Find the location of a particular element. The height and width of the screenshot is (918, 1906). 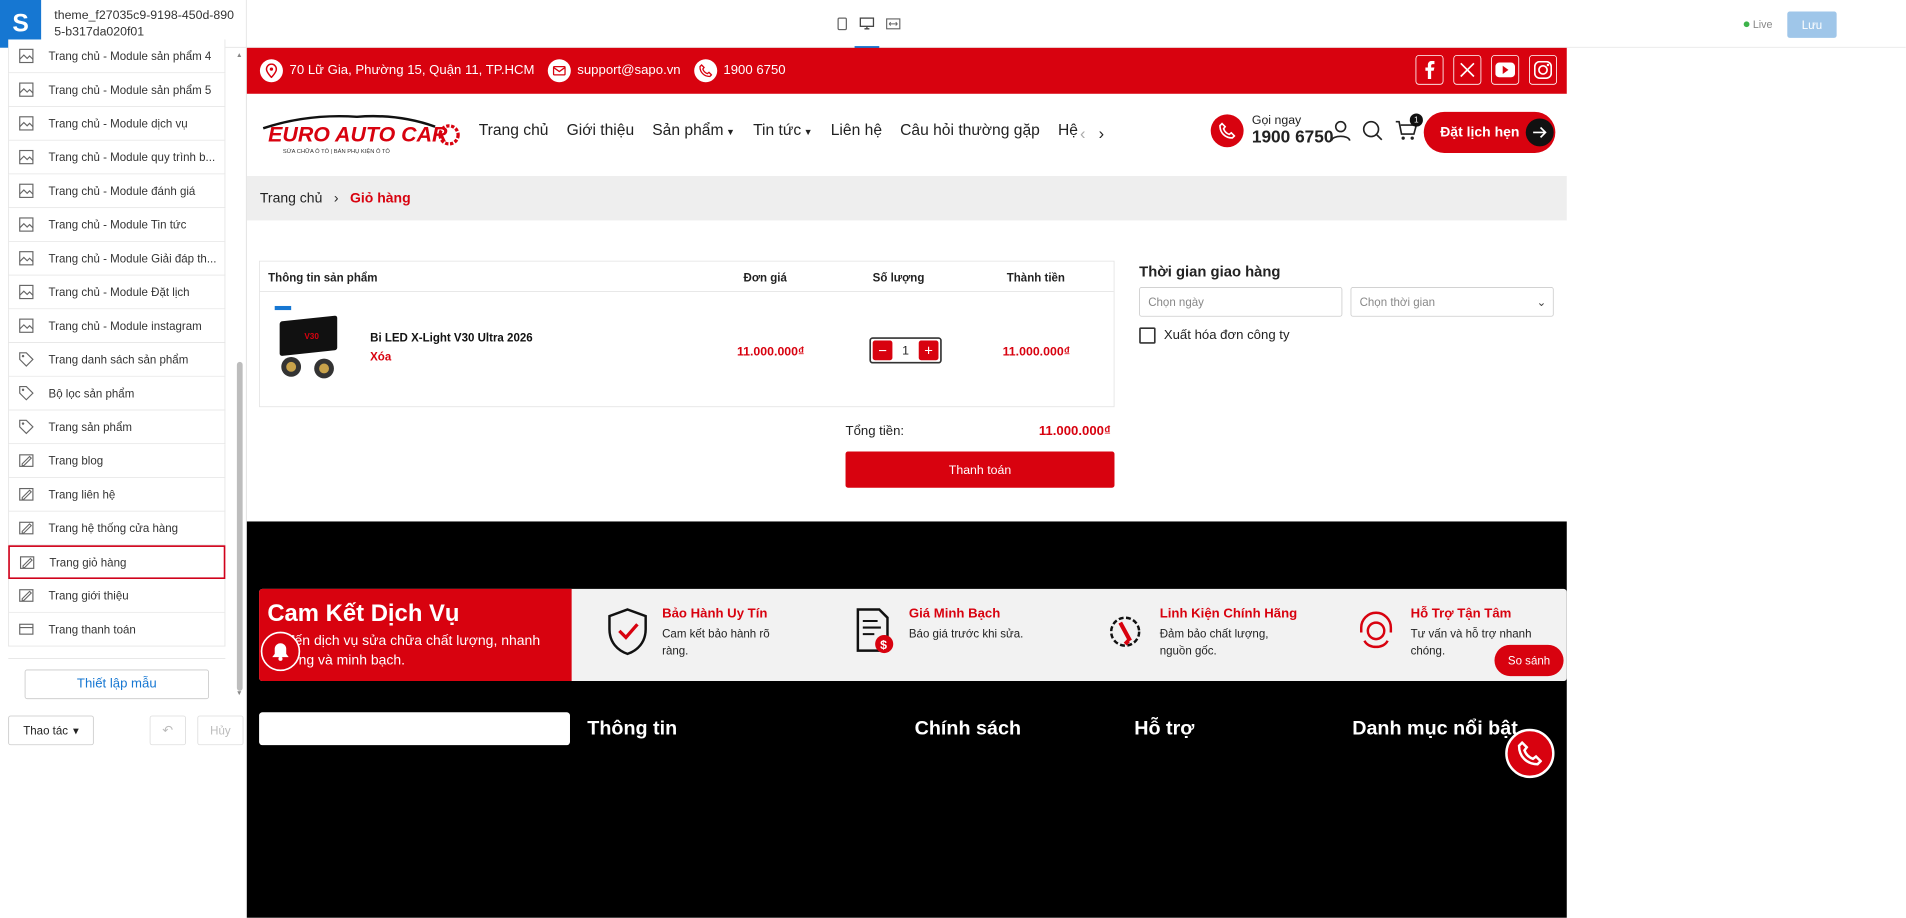

header-unit-price: Đơn giá is located at coordinates (765, 277).